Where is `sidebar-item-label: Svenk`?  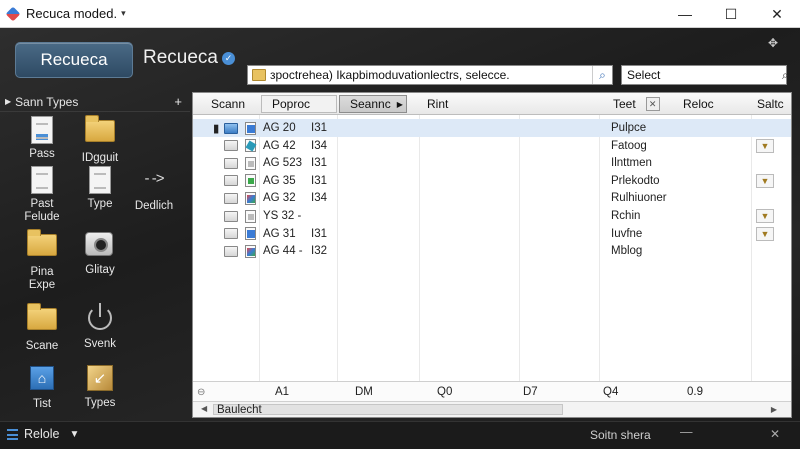 sidebar-item-label: Svenk is located at coordinates (100, 344).